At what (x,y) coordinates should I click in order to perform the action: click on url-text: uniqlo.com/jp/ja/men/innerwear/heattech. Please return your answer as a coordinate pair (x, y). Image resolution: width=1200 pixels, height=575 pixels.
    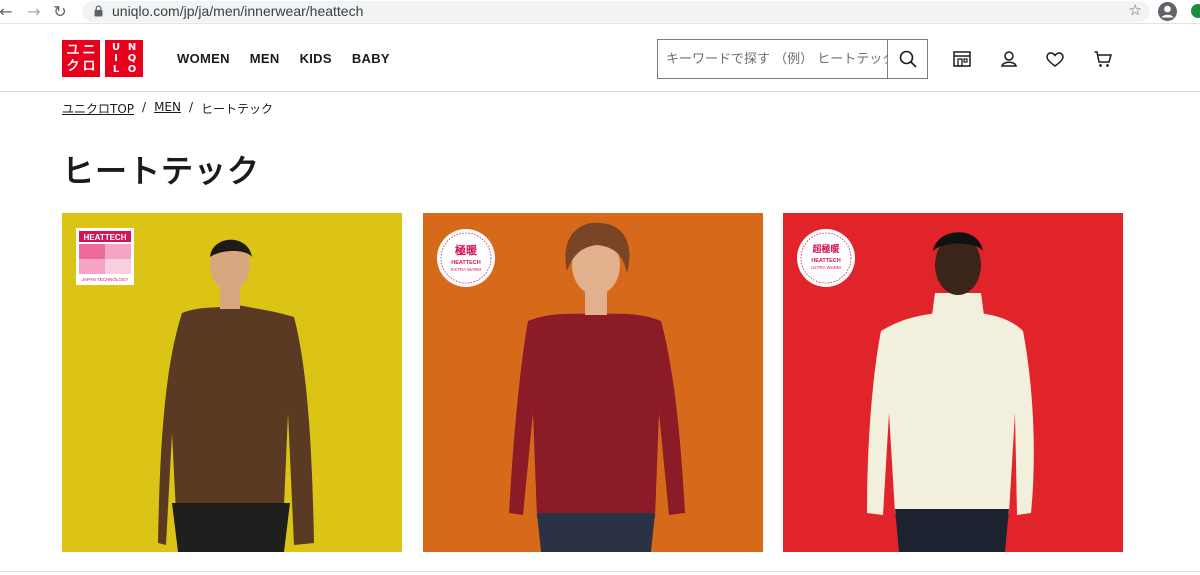
    Looking at the image, I should click on (238, 11).